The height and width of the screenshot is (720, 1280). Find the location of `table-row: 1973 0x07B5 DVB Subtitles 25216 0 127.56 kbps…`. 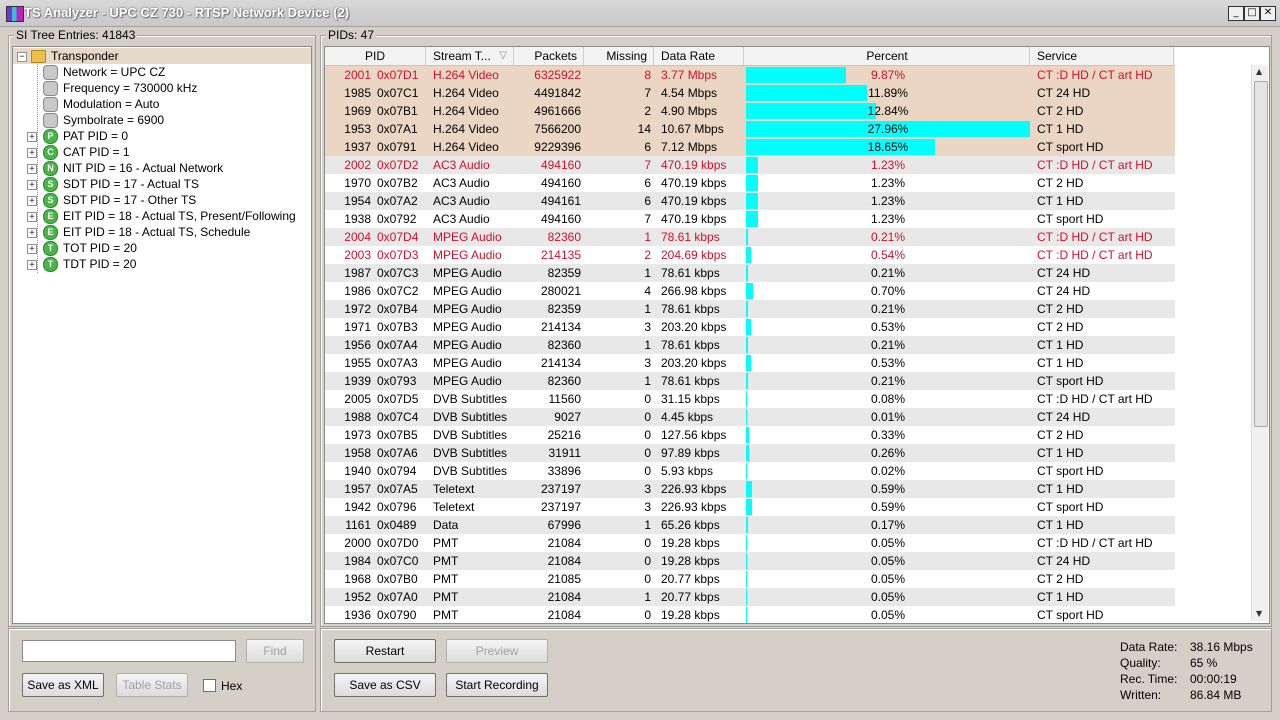

table-row: 1973 0x07B5 DVB Subtitles 25216 0 127.56 kbps… is located at coordinates (750, 435).